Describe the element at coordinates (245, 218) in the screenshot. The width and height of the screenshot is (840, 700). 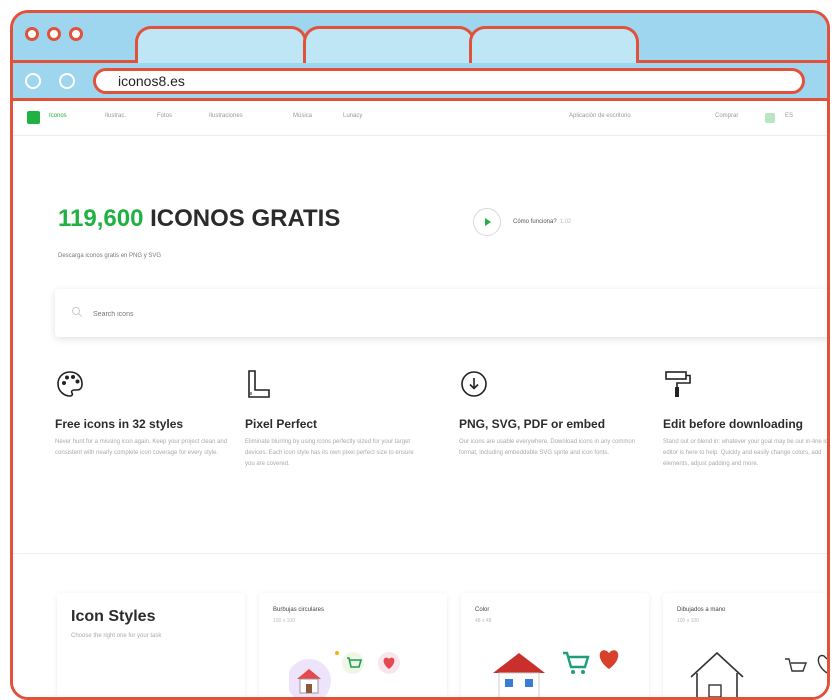
I see `hero-title-text: ICONOS GRATIS` at that location.